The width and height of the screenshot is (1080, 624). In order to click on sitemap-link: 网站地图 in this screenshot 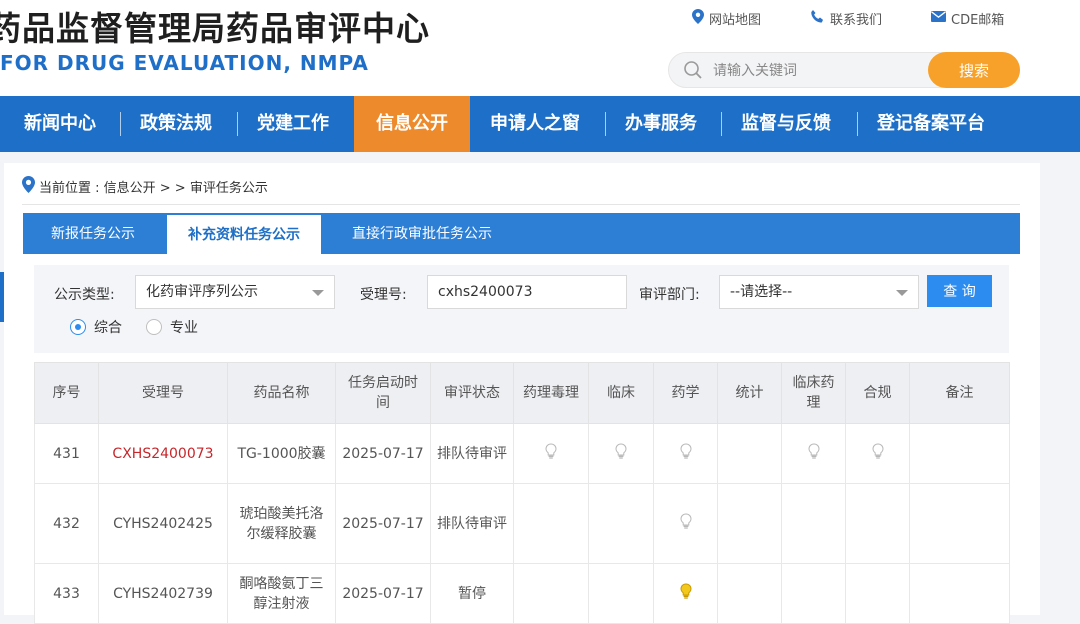, I will do `click(726, 18)`.